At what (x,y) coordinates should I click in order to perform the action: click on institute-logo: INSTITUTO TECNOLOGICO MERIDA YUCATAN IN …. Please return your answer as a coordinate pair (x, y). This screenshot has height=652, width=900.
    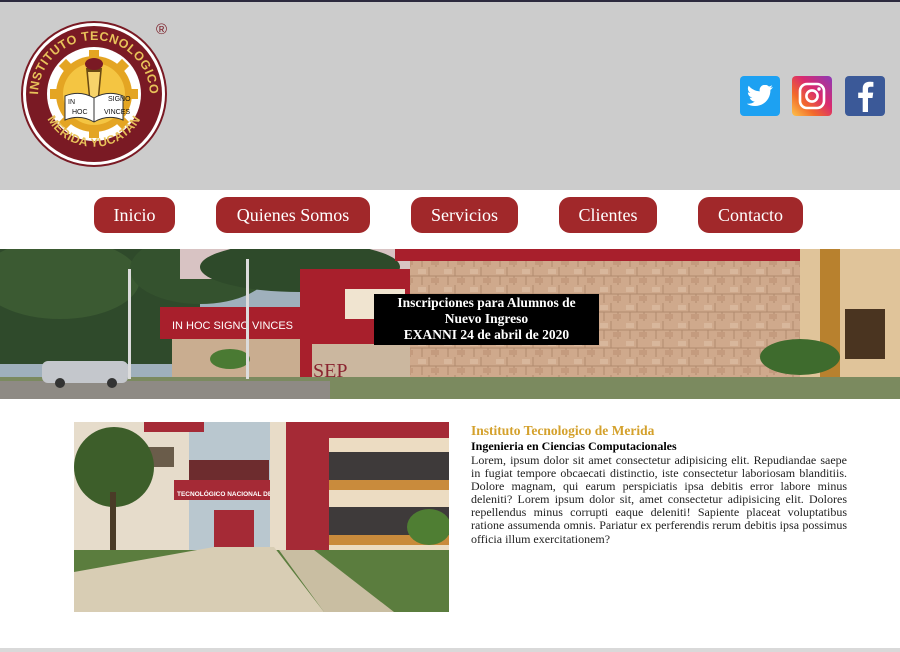
    Looking at the image, I should click on (96, 92).